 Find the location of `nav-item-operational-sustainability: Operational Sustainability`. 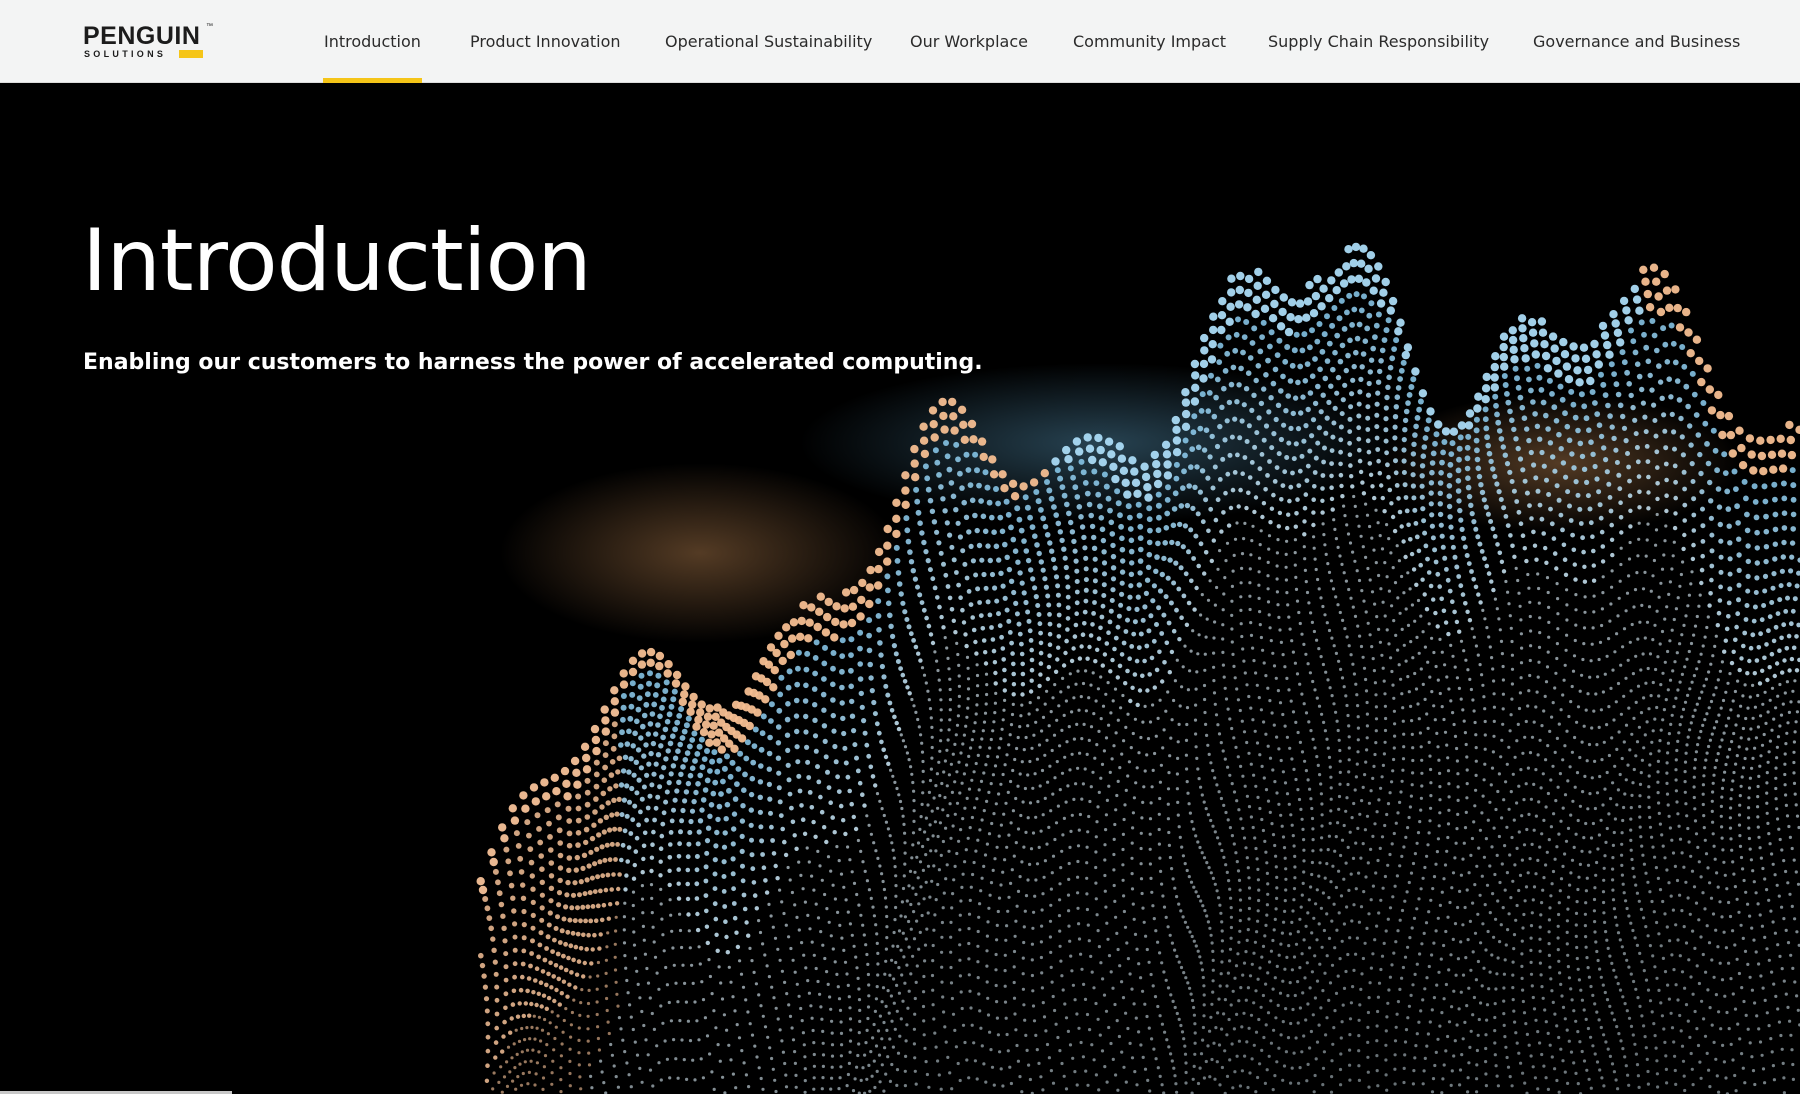

nav-item-operational-sustainability: Operational Sustainability is located at coordinates (768, 41).